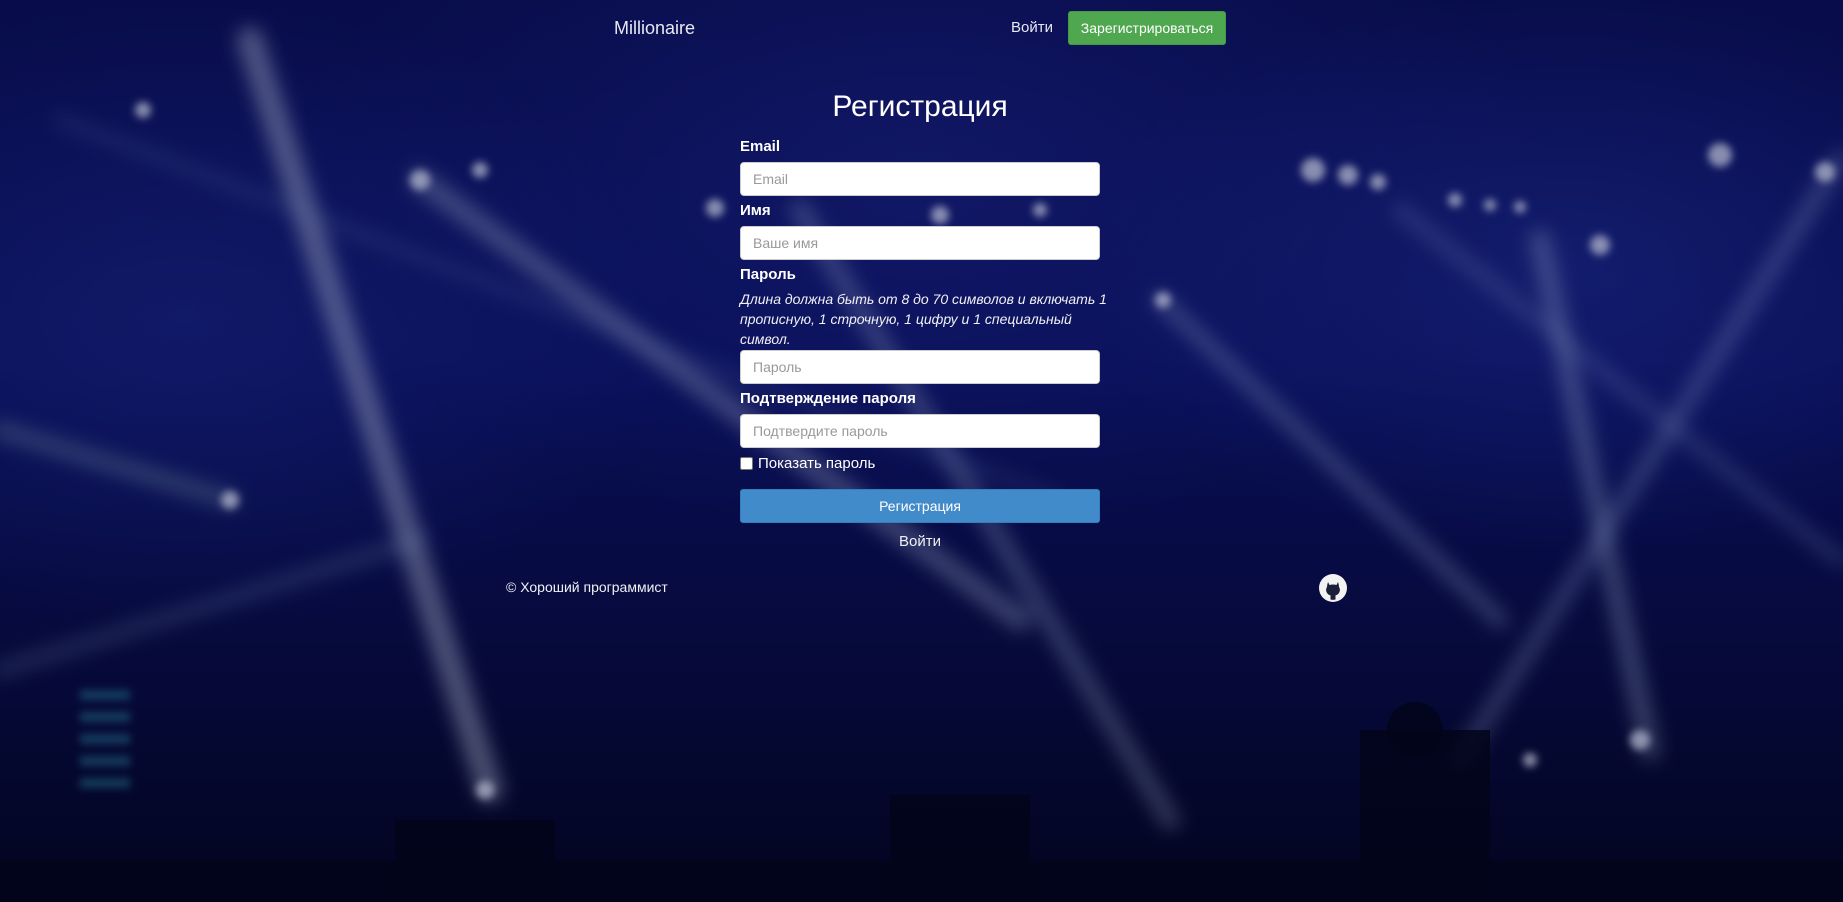  What do you see at coordinates (587, 587) in the screenshot?
I see `footer-copyright: © Хороший программист` at bounding box center [587, 587].